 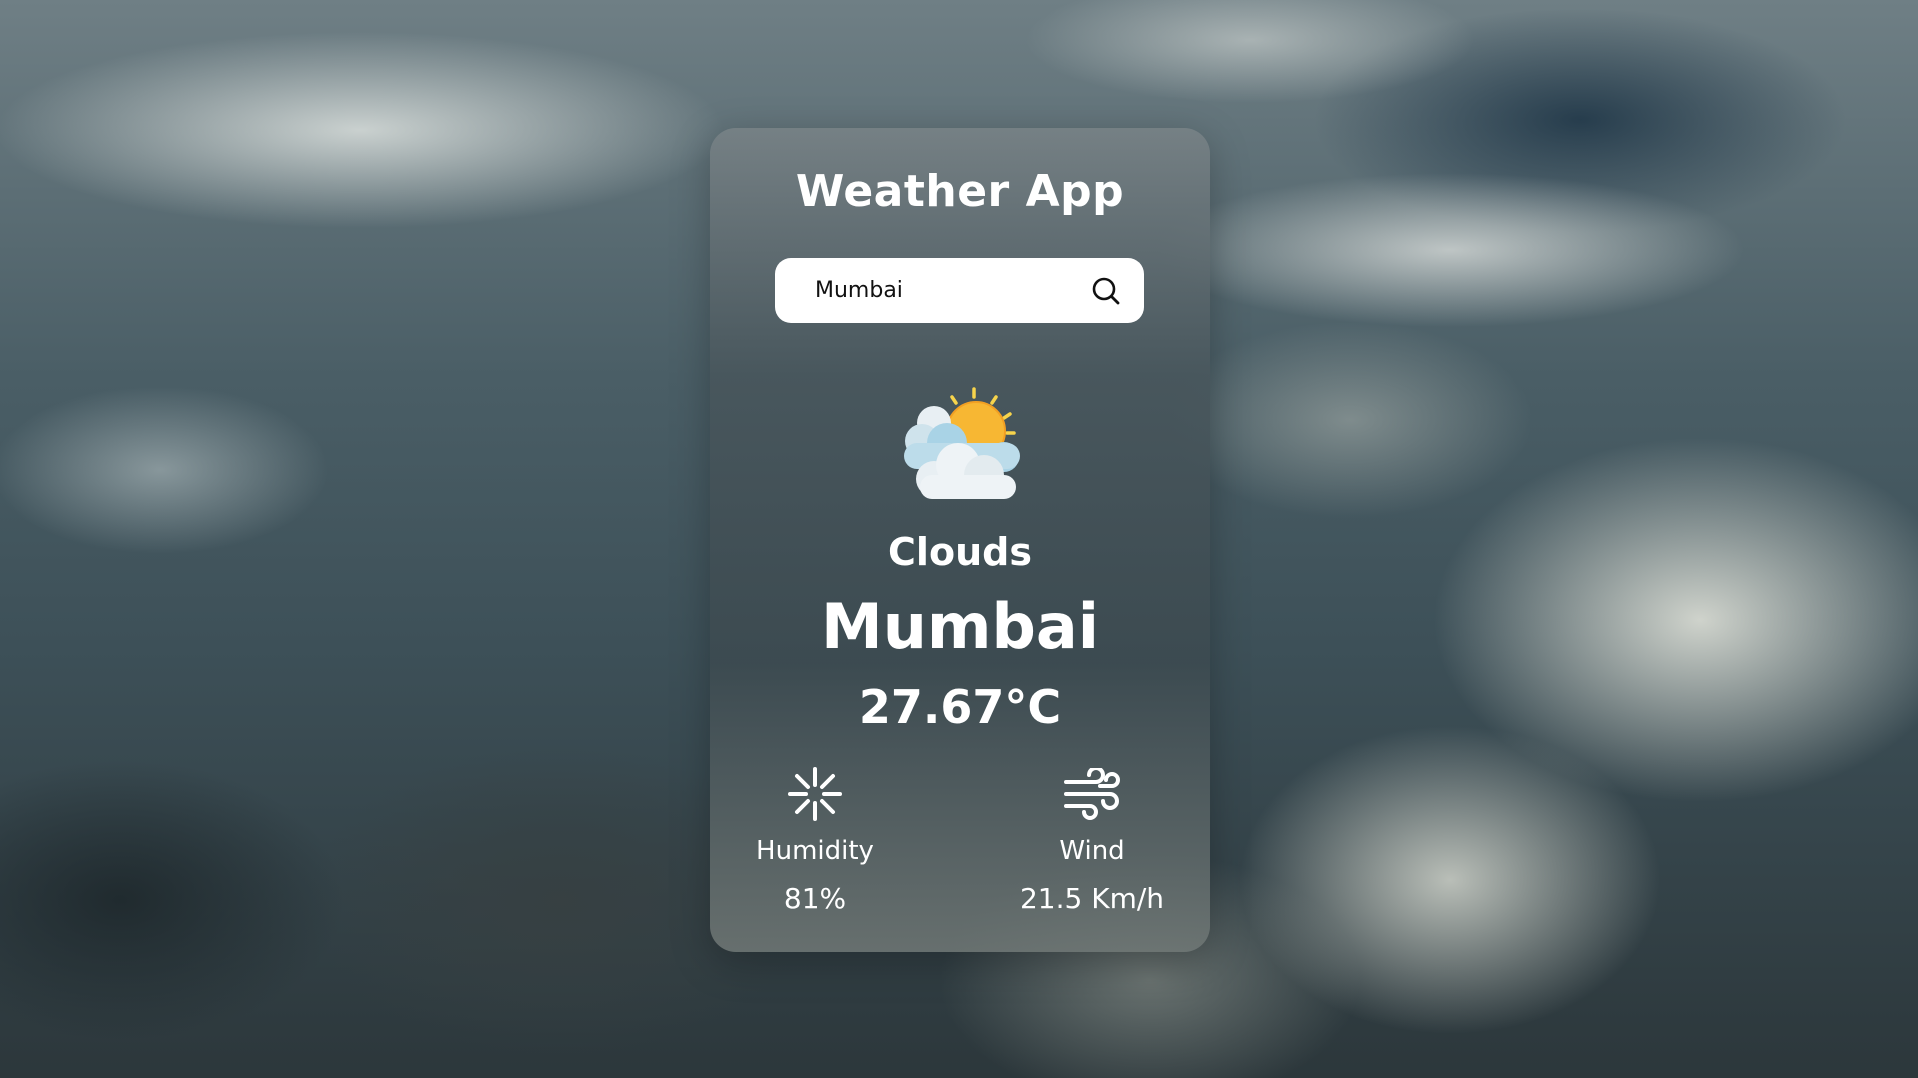 I want to click on humidity-stat: Humidity 81%, so click(x=815, y=839).